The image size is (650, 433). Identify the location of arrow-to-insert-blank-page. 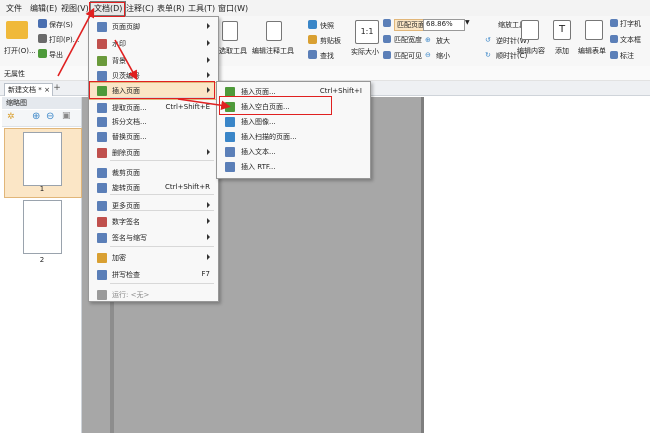
(204, 104).